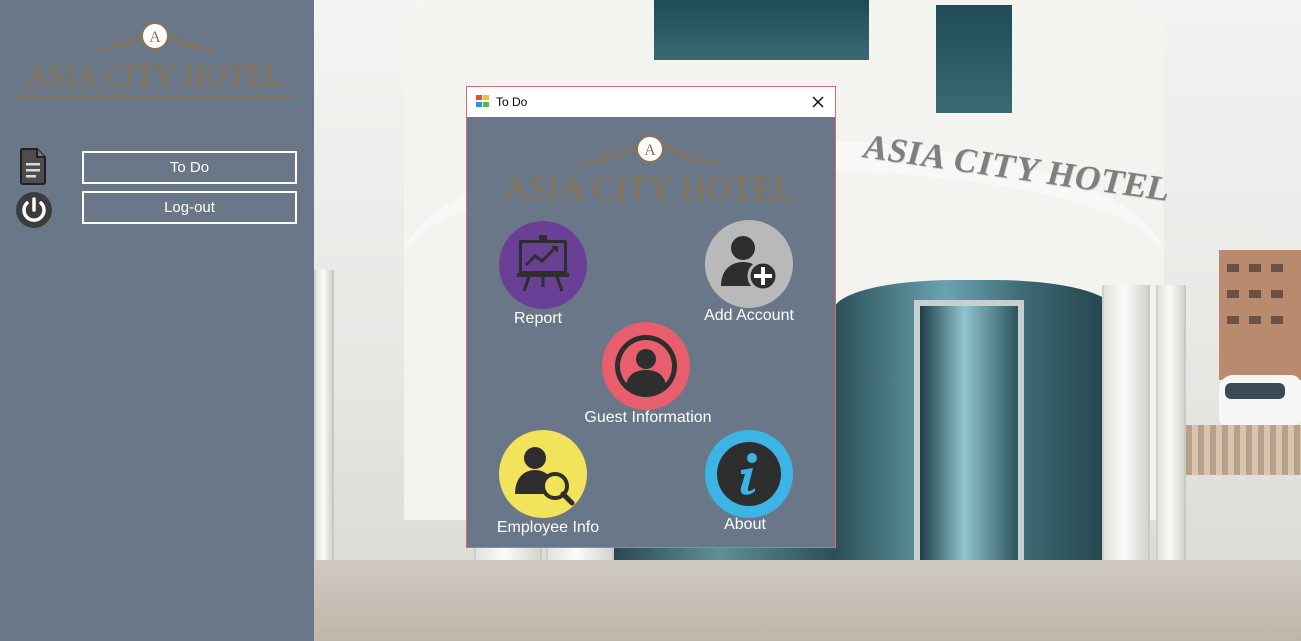 This screenshot has width=1301, height=641. I want to click on guest-information-label: Guest Information, so click(648, 418).